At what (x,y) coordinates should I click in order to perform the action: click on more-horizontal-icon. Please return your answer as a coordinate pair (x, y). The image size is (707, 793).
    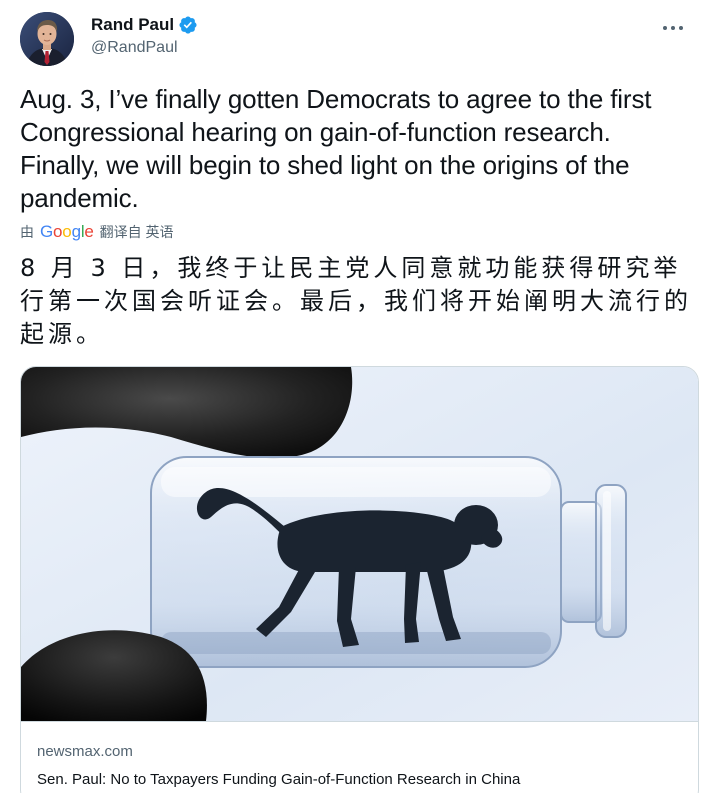
    Looking at the image, I should click on (673, 28).